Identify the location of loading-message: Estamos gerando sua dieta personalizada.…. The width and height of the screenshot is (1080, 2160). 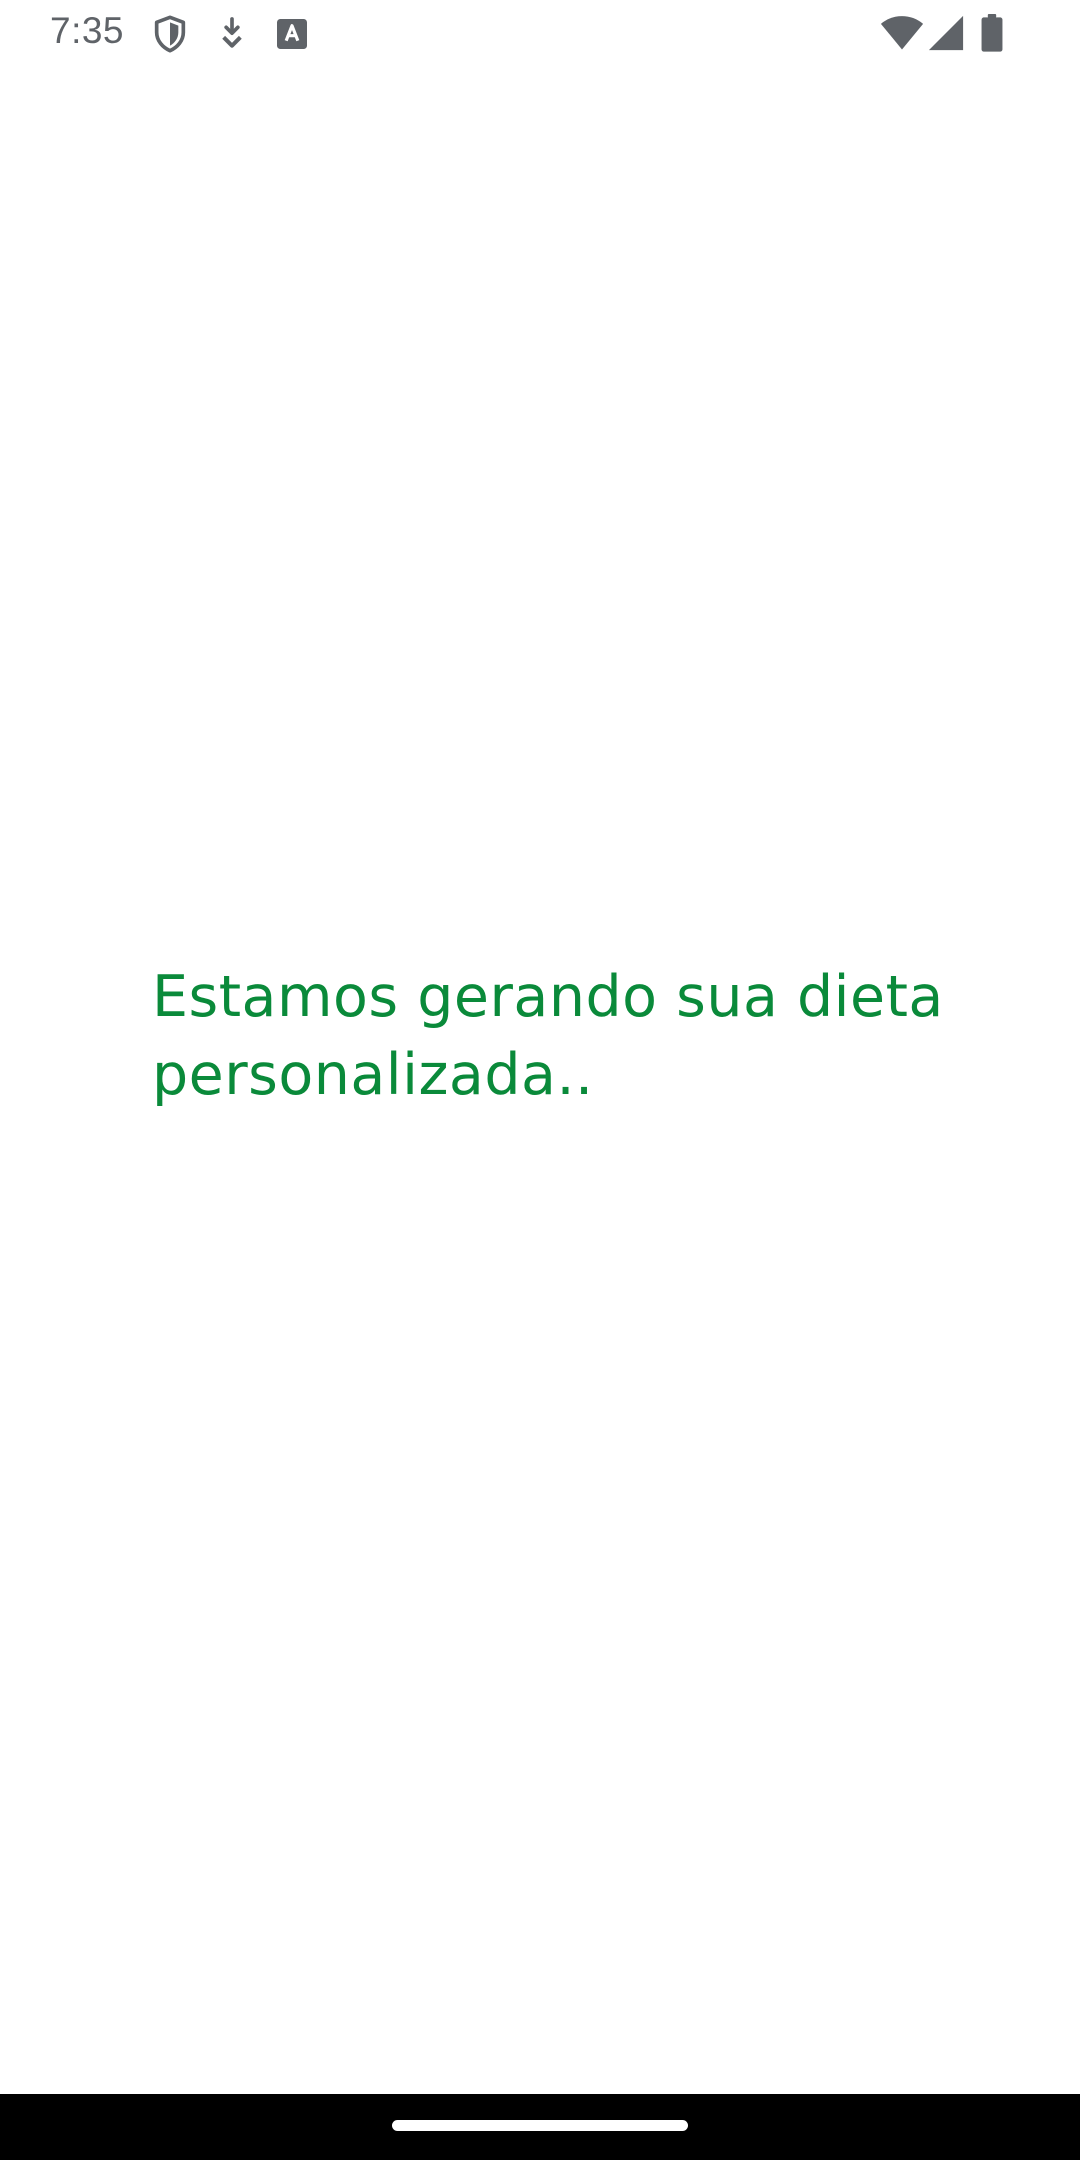
(548, 1036).